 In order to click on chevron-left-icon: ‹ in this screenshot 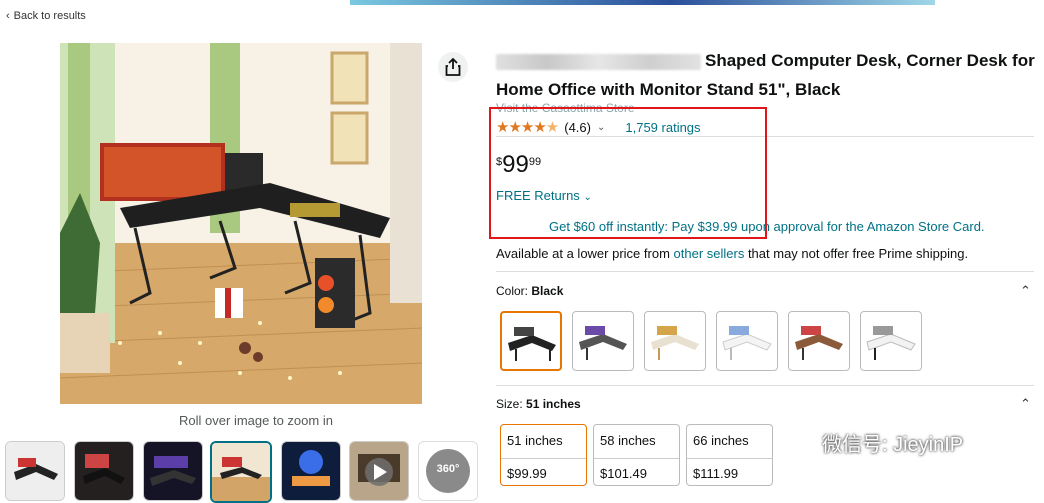, I will do `click(8, 16)`.